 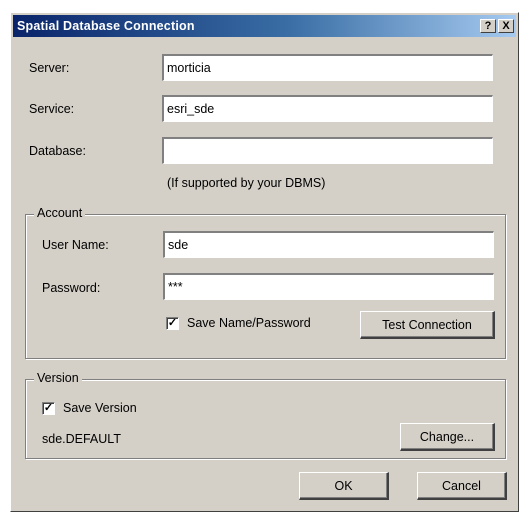 What do you see at coordinates (52, 109) in the screenshot?
I see `service-label: Service:` at bounding box center [52, 109].